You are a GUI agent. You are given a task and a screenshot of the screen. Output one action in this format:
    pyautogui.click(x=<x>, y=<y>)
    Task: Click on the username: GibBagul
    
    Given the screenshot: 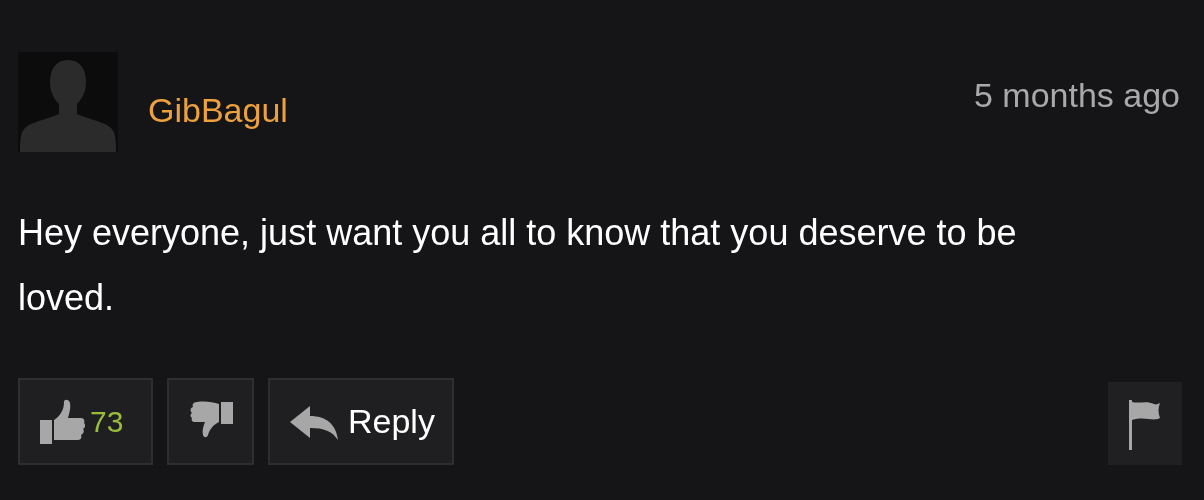 What is the action you would take?
    pyautogui.click(x=218, y=110)
    